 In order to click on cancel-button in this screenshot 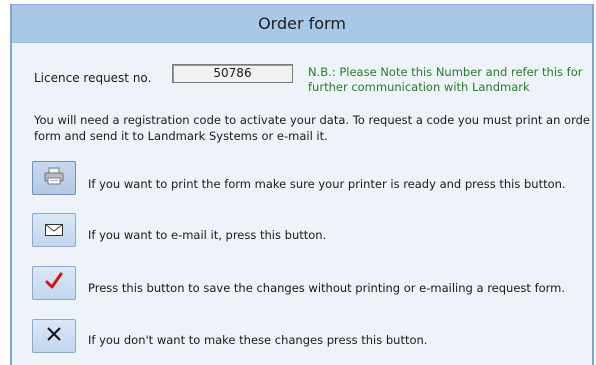, I will do `click(54, 336)`.